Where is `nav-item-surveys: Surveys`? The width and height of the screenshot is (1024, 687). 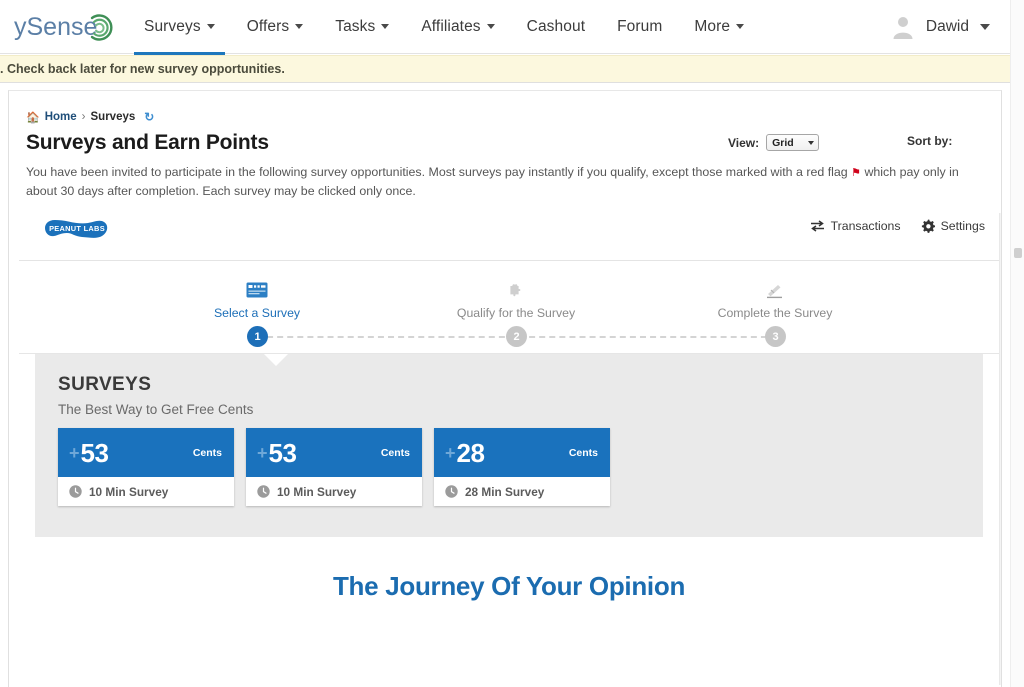
nav-item-surveys: Surveys is located at coordinates (179, 28).